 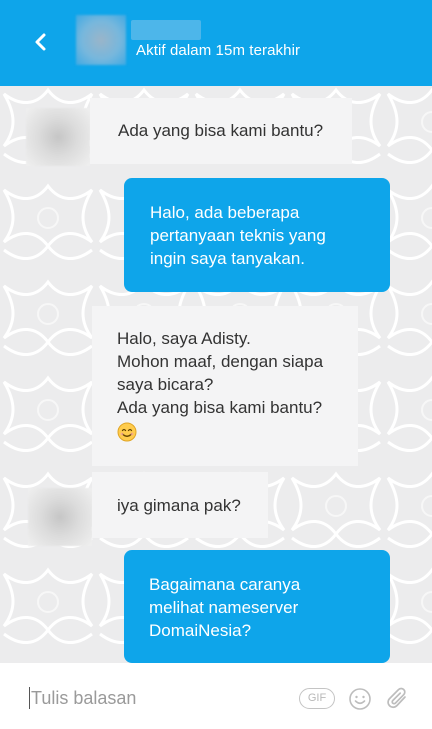 I want to click on smiley-icon, so click(x=360, y=699).